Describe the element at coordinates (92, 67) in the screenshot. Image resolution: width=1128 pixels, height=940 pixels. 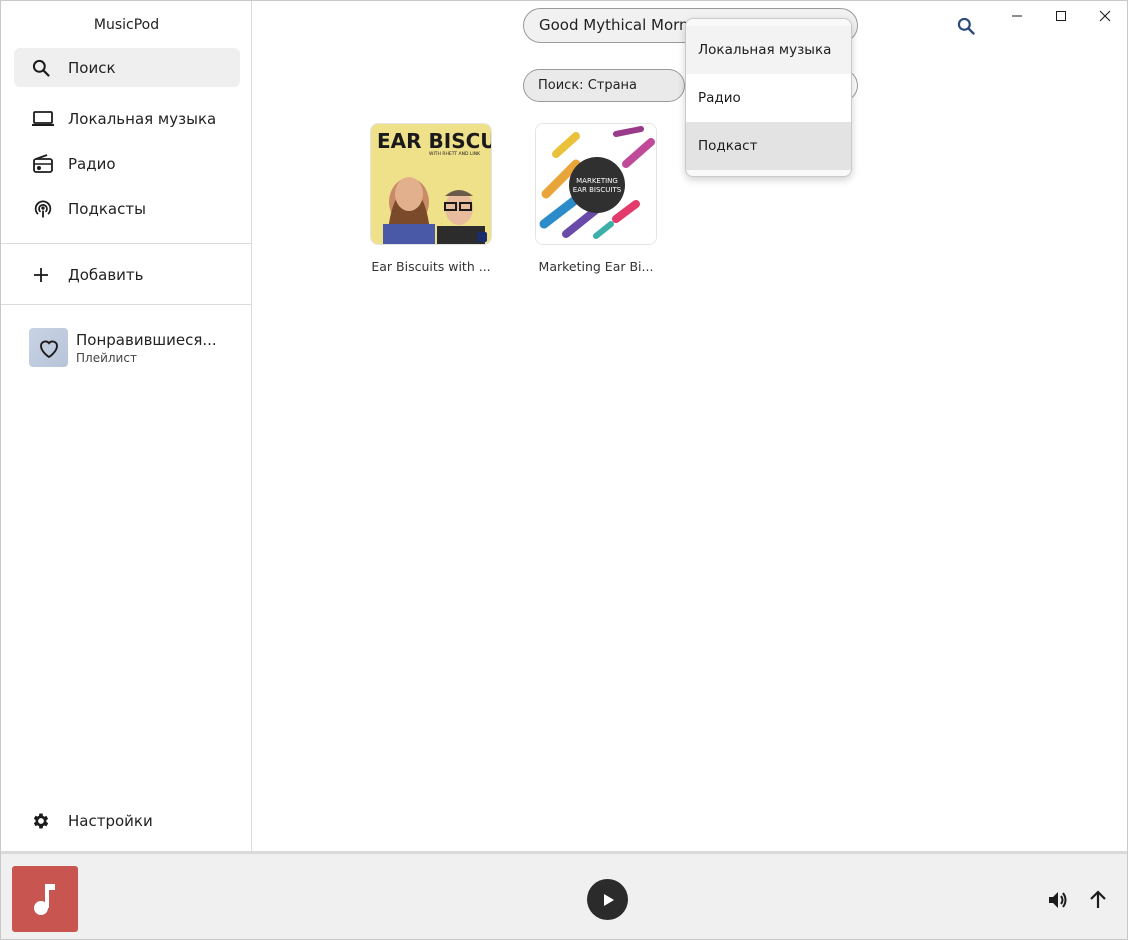
I see `sidebar-item-label: Поиск` at that location.